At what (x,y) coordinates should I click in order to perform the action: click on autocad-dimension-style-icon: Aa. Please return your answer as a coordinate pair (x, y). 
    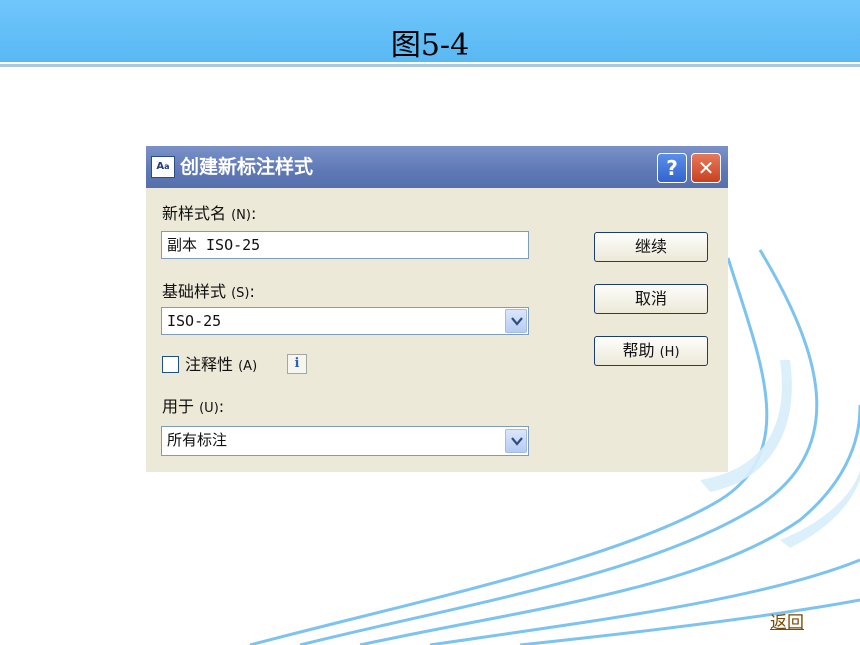
    Looking at the image, I should click on (163, 167).